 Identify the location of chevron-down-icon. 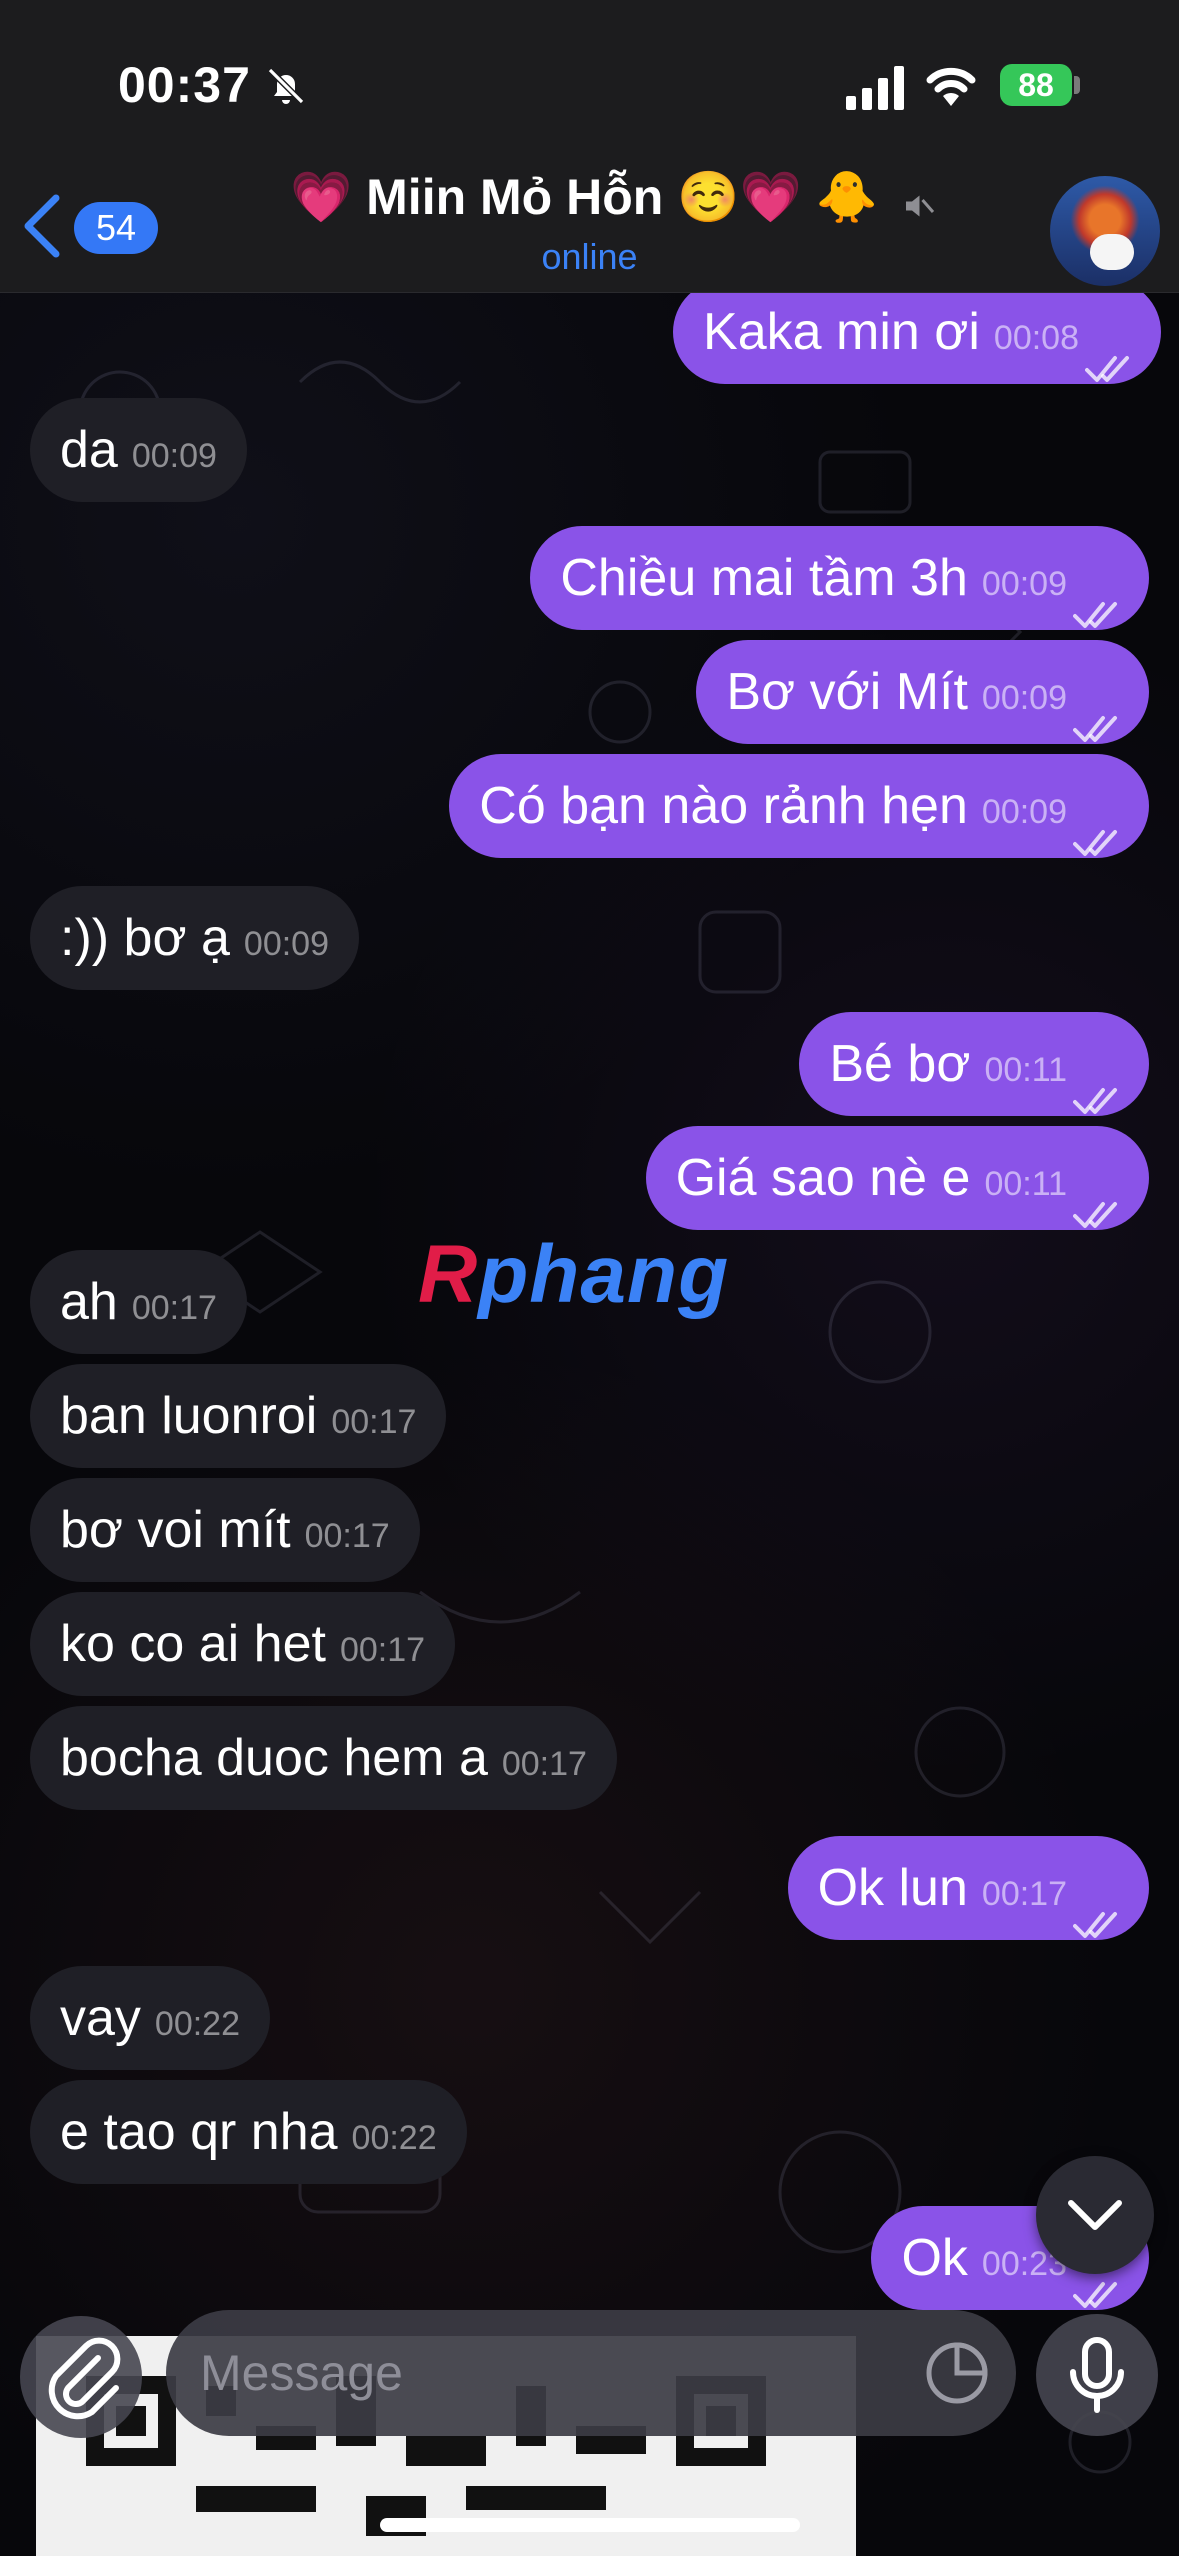
(1095, 2215).